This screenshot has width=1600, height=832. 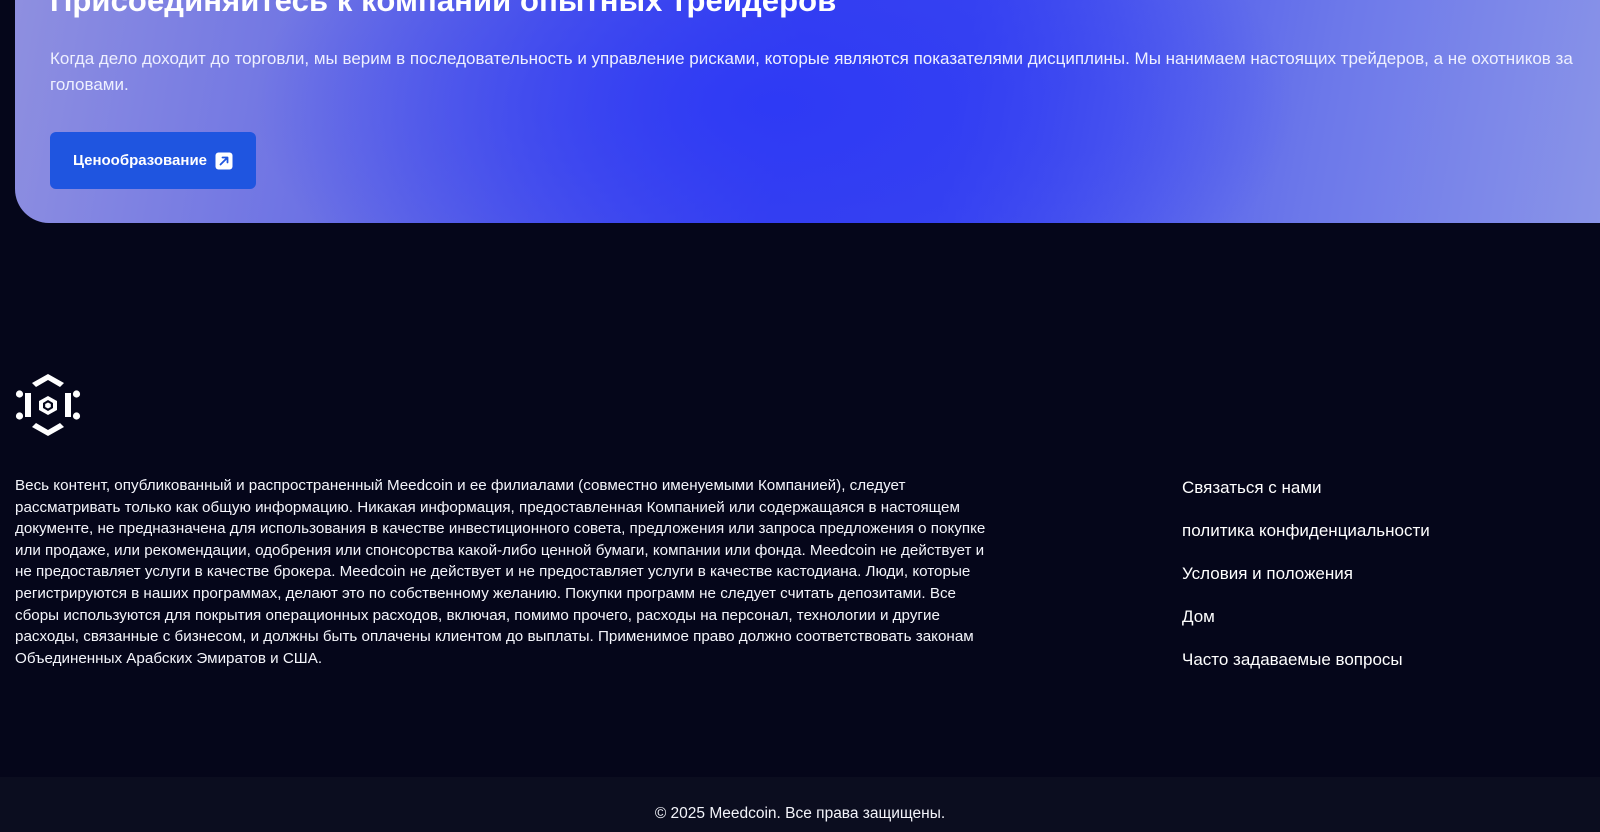 I want to click on footer-link-terms: Условия и положения, so click(x=1306, y=582).